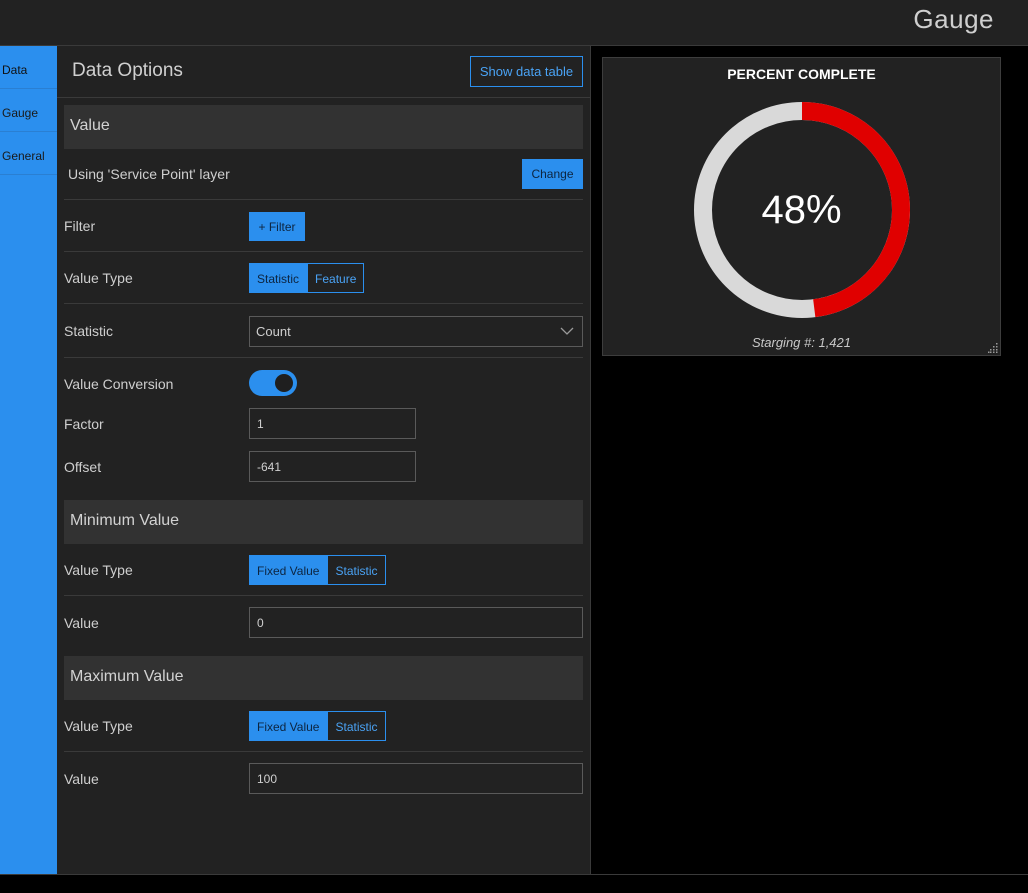 The image size is (1028, 893). I want to click on panel-title: Data Options, so click(127, 70).